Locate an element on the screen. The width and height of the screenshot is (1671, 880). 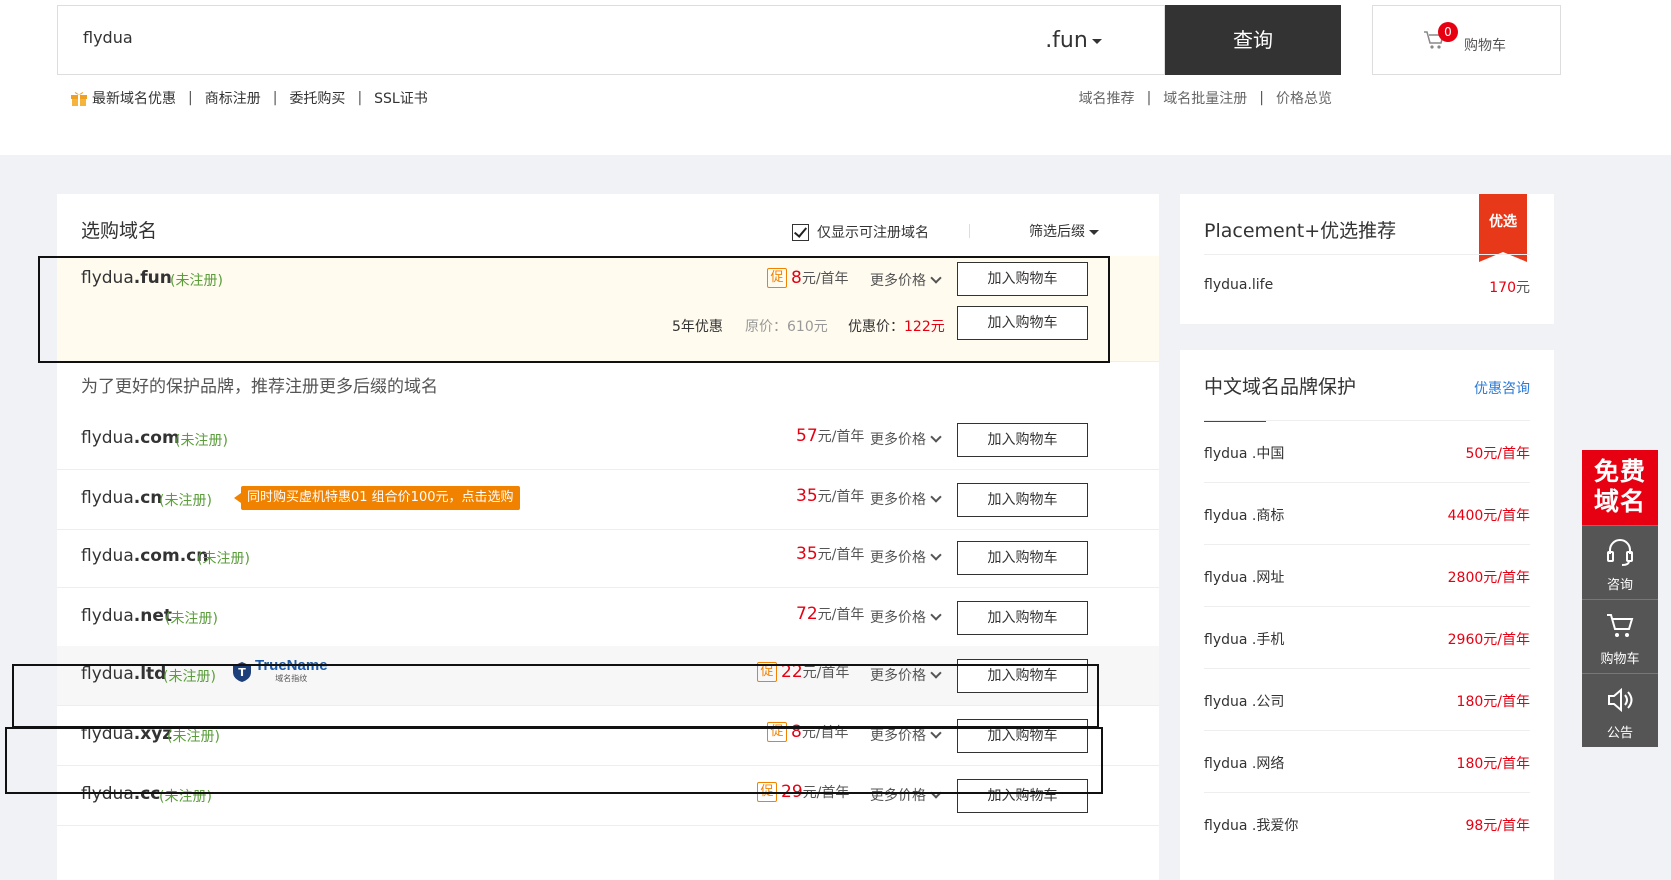
cn-domain-price-value: 2800 is located at coordinates (1465, 578).